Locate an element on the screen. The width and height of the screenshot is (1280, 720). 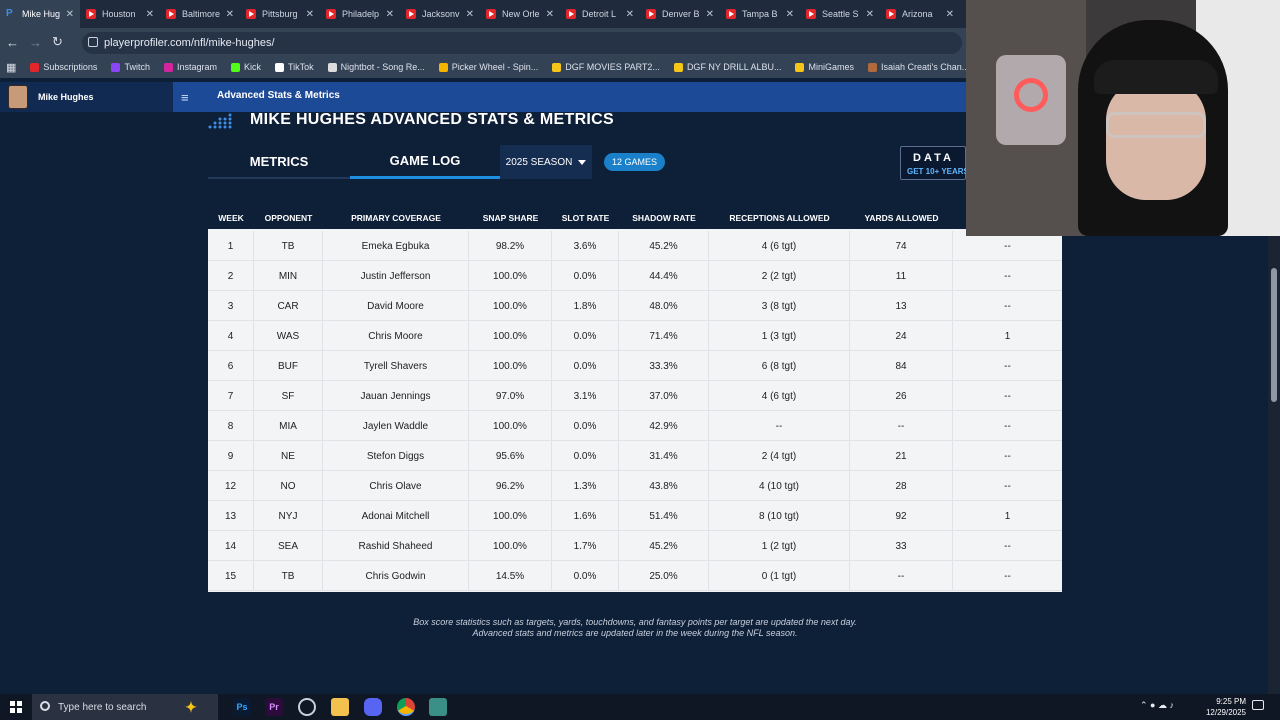
column-header-week: WEEK is located at coordinates (231, 218).